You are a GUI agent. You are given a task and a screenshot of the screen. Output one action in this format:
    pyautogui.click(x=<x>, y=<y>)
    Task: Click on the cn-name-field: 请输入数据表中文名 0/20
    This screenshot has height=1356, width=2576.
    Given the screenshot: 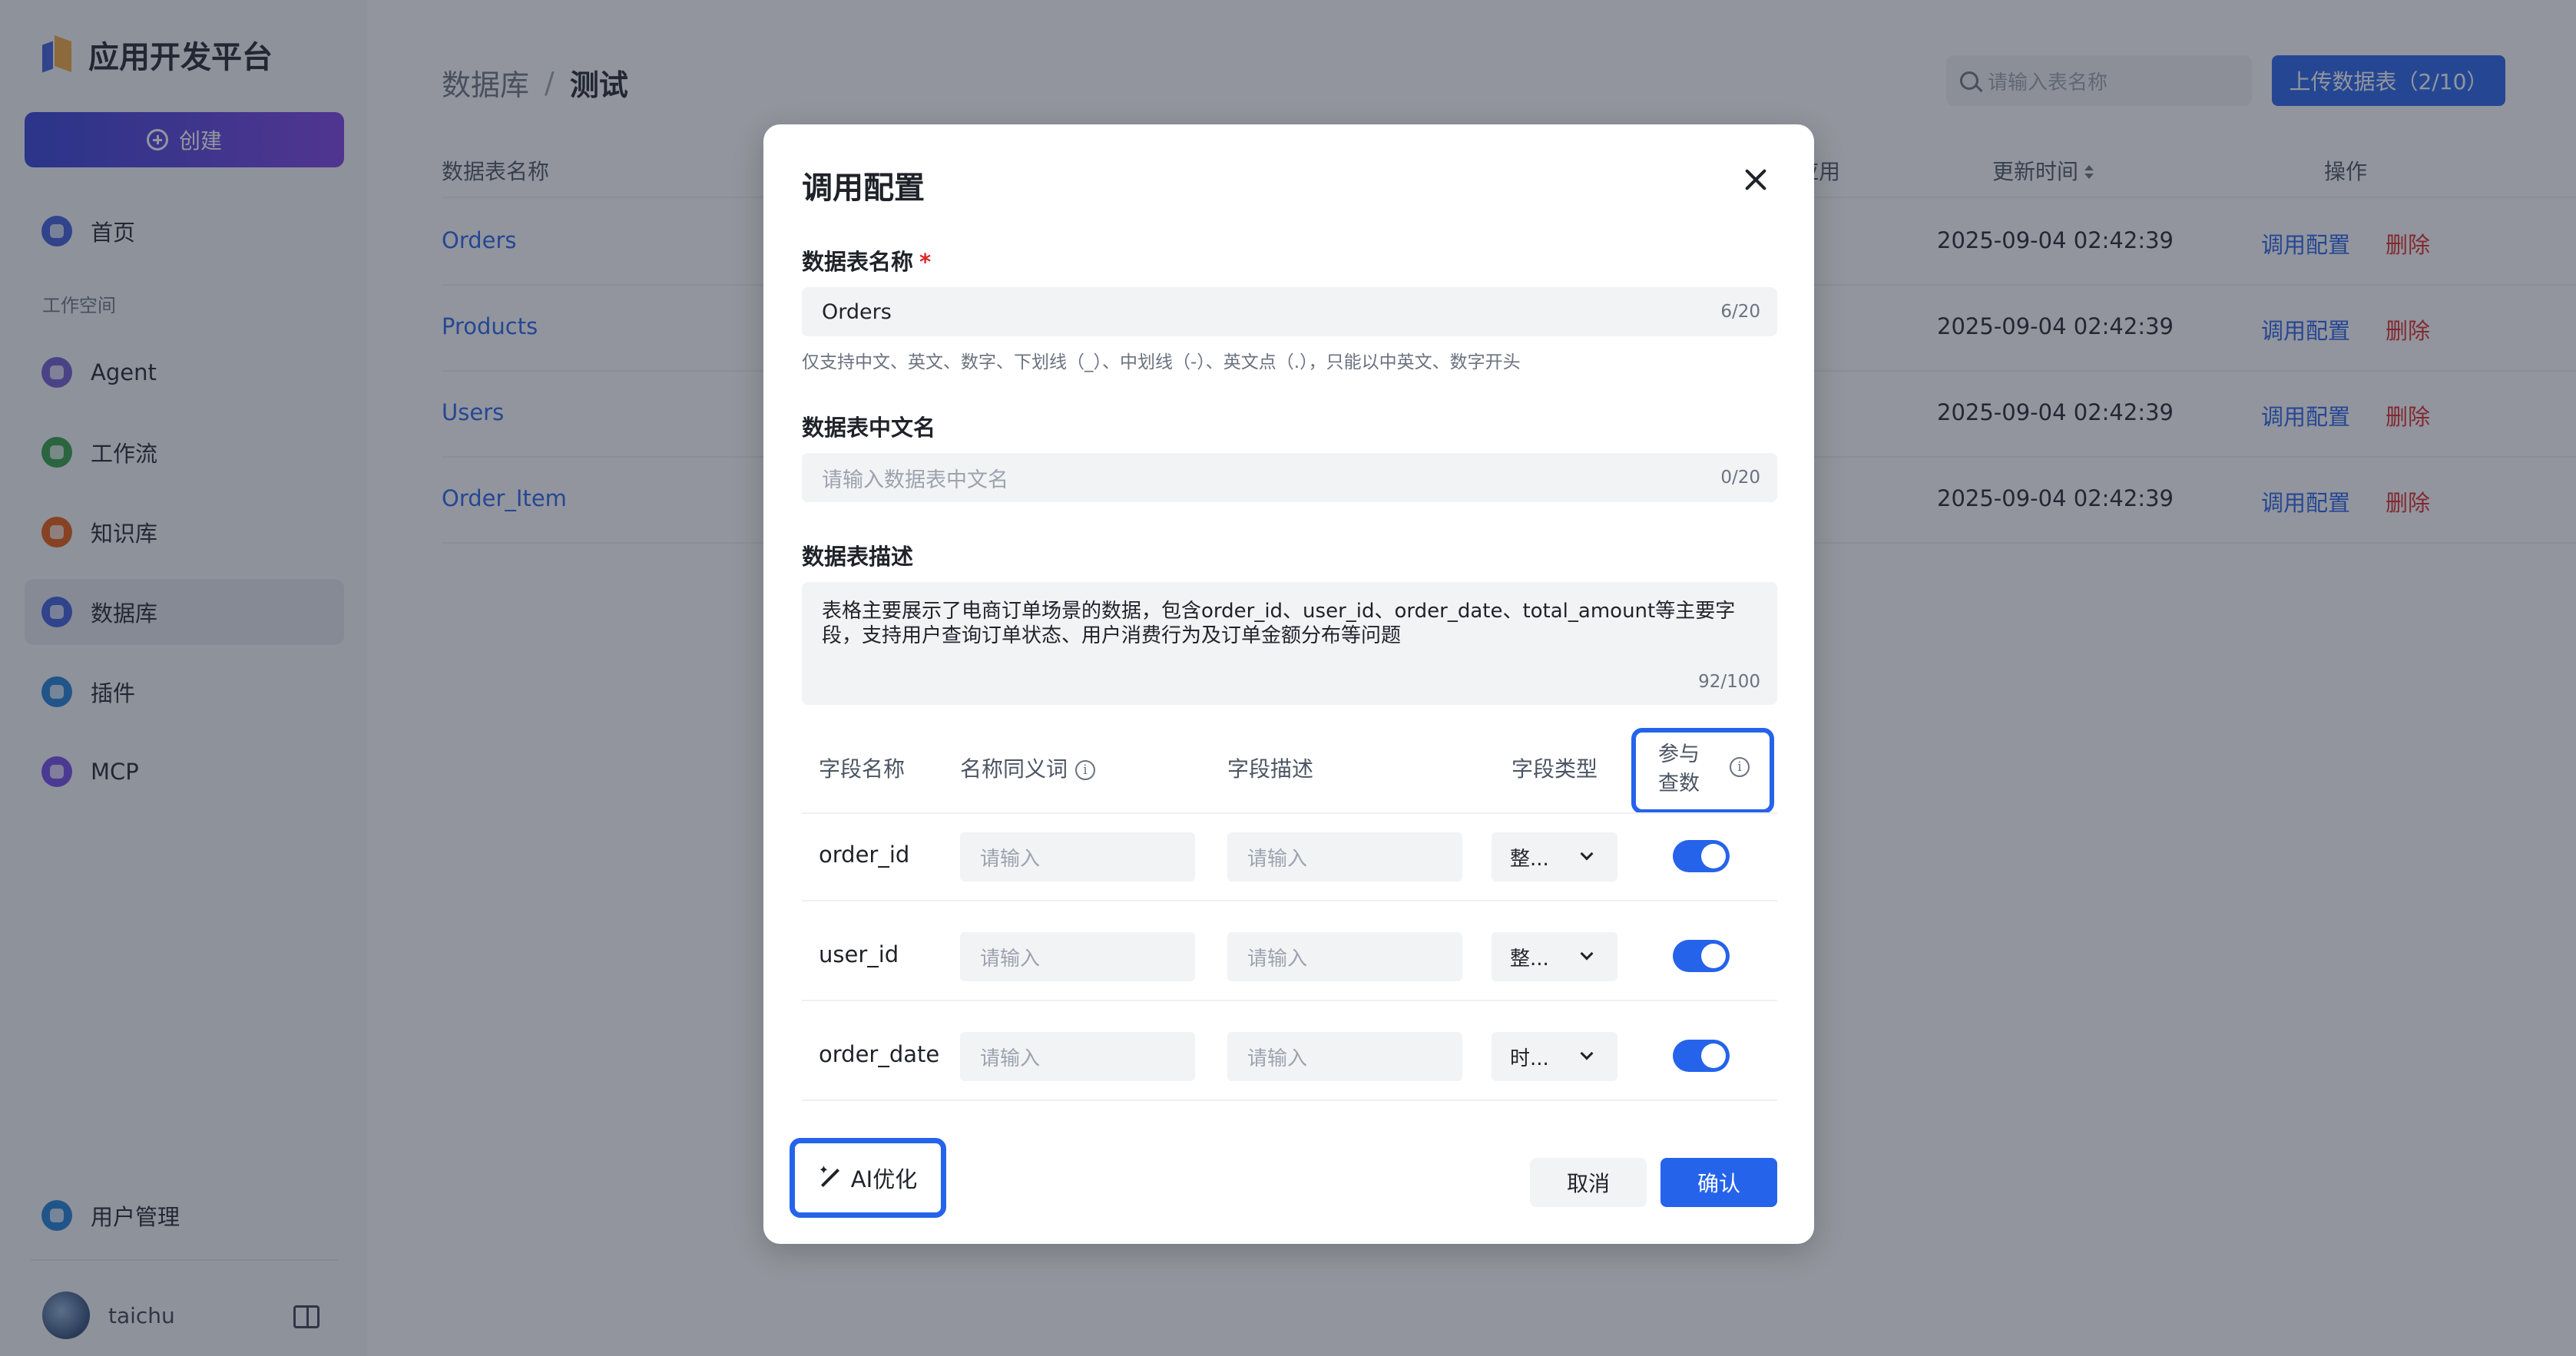 What is the action you would take?
    pyautogui.click(x=1289, y=477)
    